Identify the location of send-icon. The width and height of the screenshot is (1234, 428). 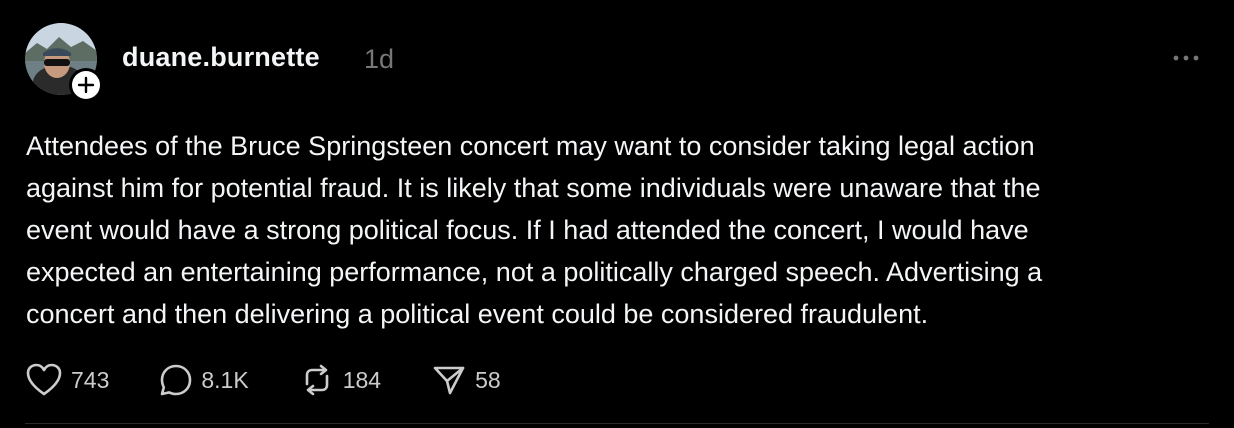
(449, 380).